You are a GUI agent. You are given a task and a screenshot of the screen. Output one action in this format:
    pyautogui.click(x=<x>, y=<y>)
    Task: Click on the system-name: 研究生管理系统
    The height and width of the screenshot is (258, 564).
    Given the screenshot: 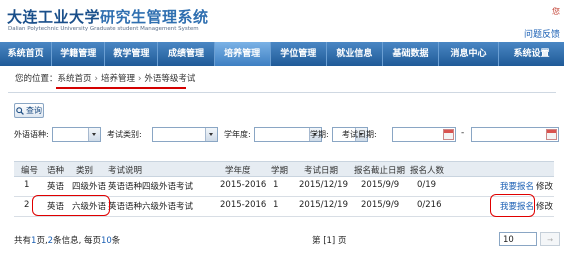 What is the action you would take?
    pyautogui.click(x=154, y=17)
    